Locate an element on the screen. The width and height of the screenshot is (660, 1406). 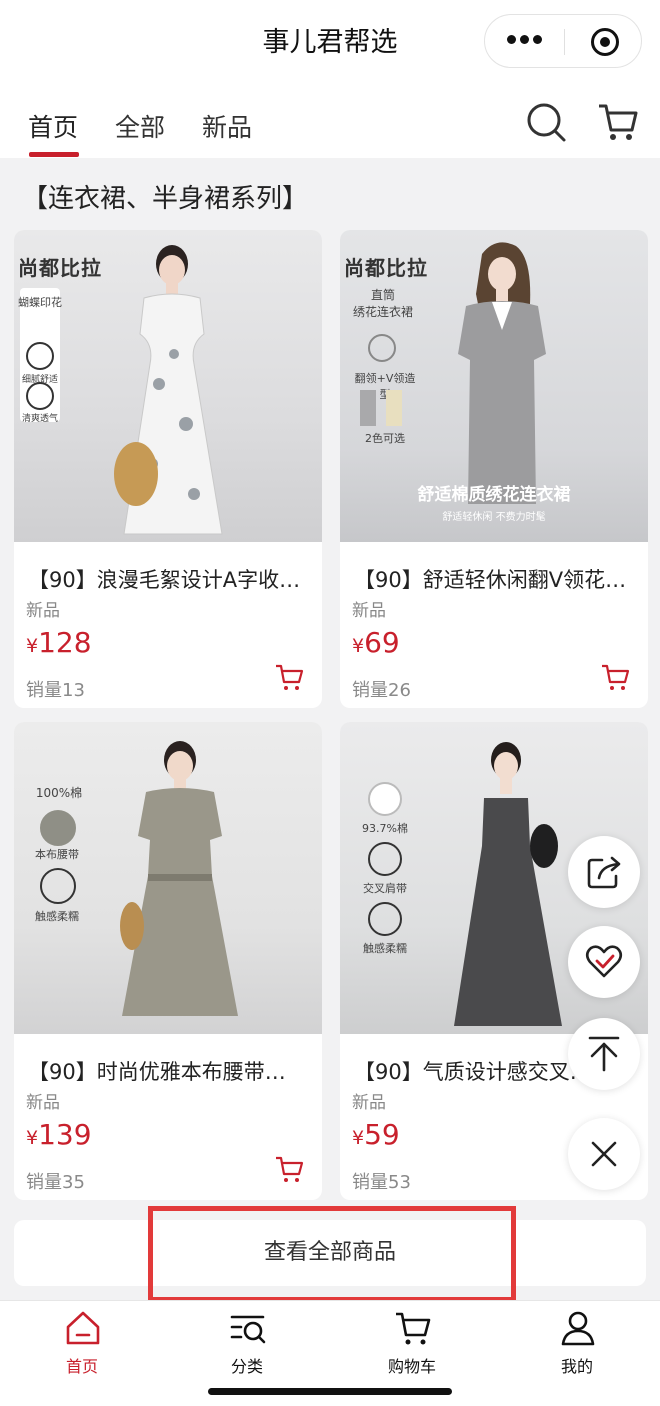
product-image: 尚都比拉 蝴蝶印花 细腻舒适 清爽透气 is located at coordinates (168, 386).